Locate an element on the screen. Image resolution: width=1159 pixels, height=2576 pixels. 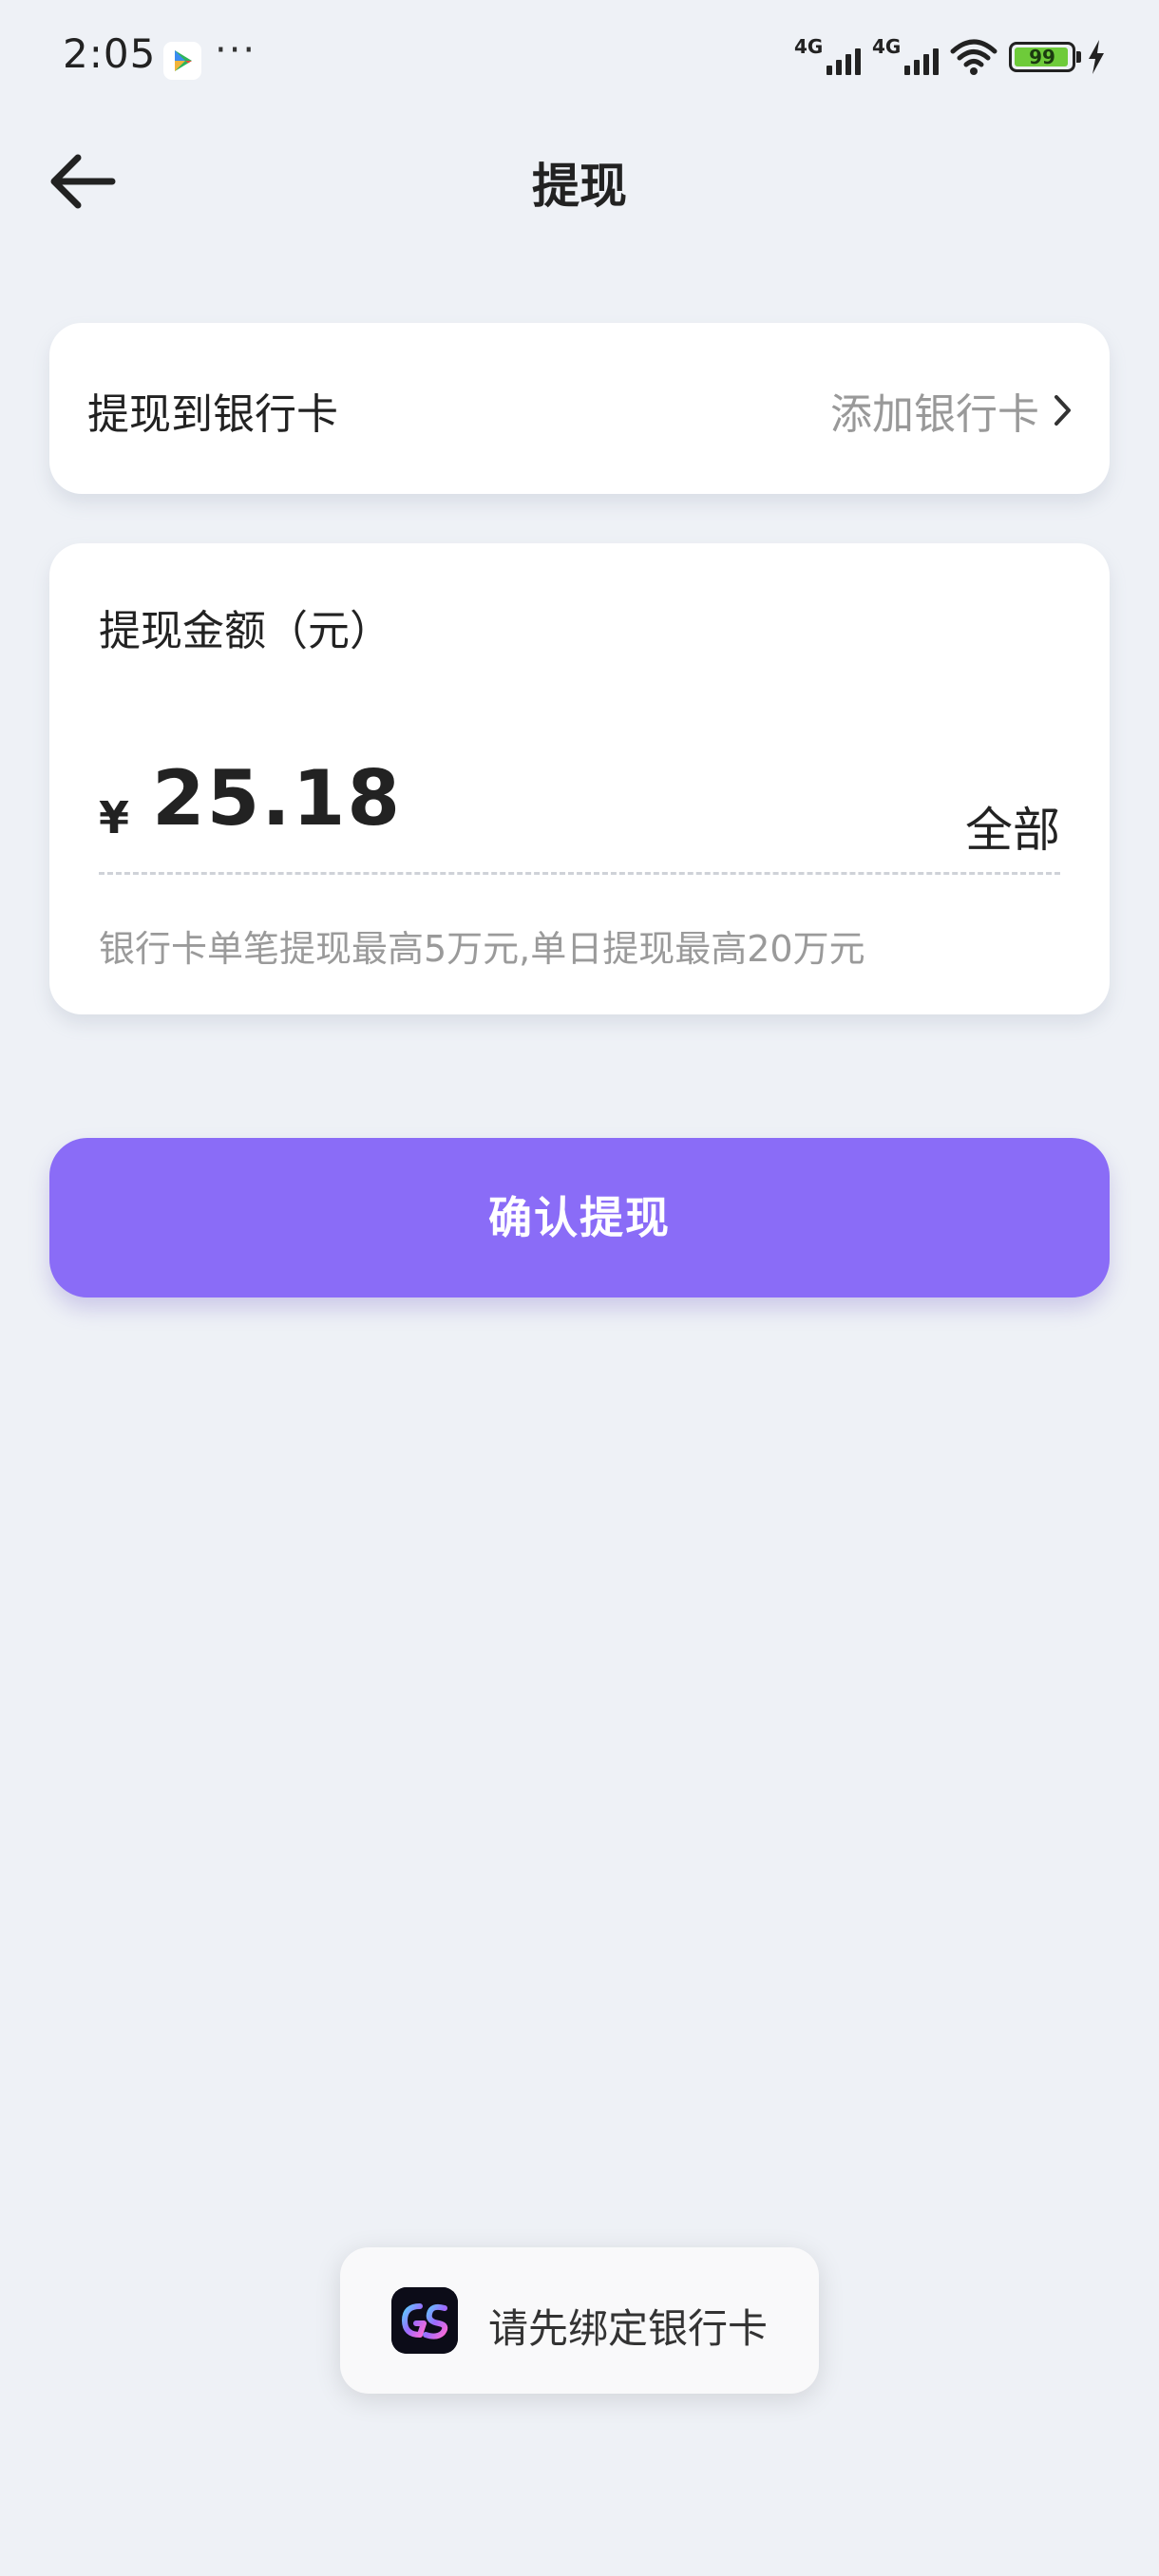
wifi-icon is located at coordinates (974, 57).